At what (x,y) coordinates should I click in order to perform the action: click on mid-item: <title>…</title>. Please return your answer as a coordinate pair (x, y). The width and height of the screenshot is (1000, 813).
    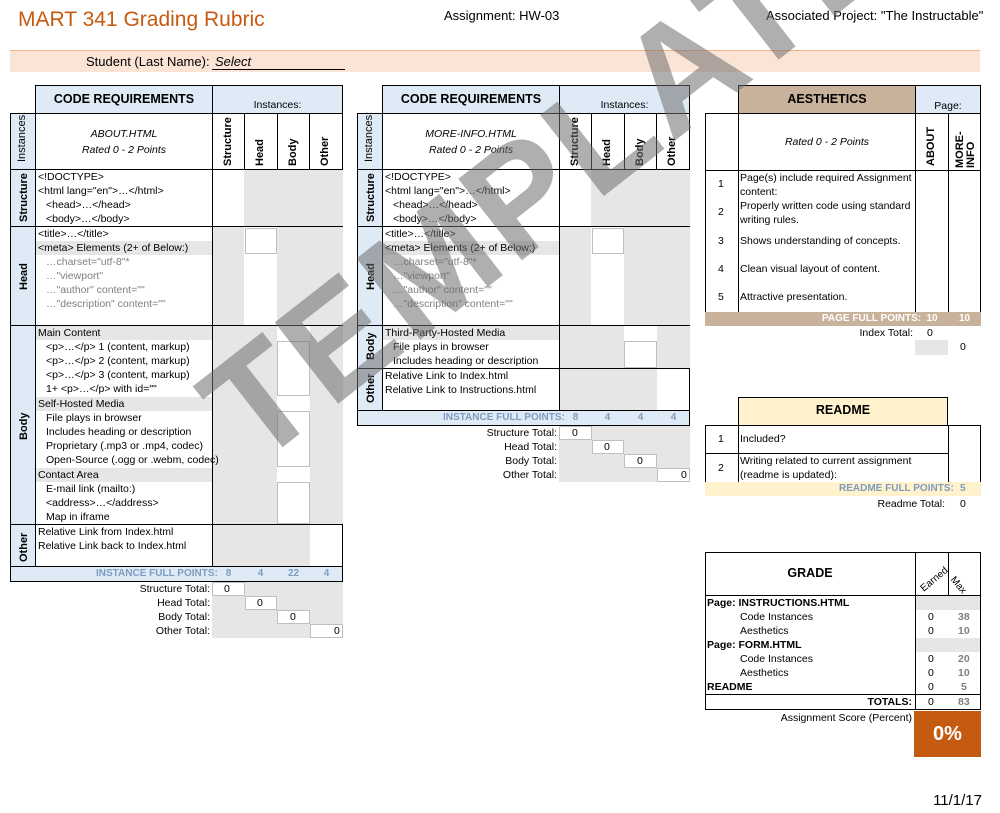
    Looking at the image, I should click on (420, 234).